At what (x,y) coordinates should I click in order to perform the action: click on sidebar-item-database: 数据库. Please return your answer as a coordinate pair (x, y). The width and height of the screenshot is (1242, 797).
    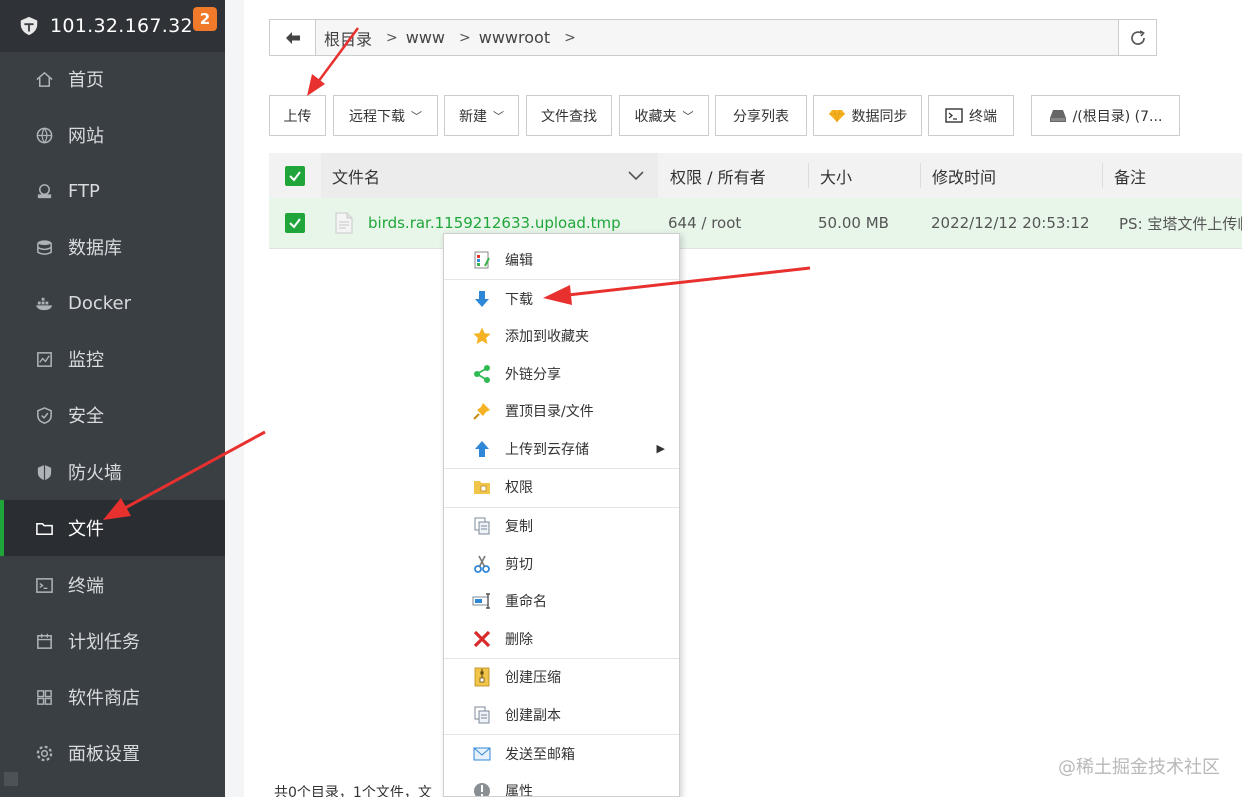
    Looking at the image, I should click on (112, 247).